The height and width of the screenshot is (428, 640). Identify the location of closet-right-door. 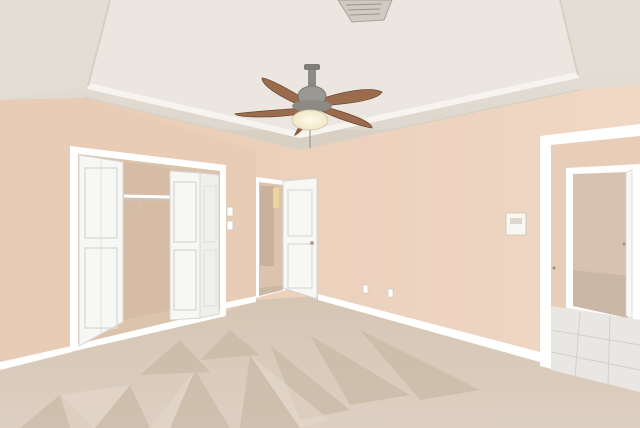
(194, 245).